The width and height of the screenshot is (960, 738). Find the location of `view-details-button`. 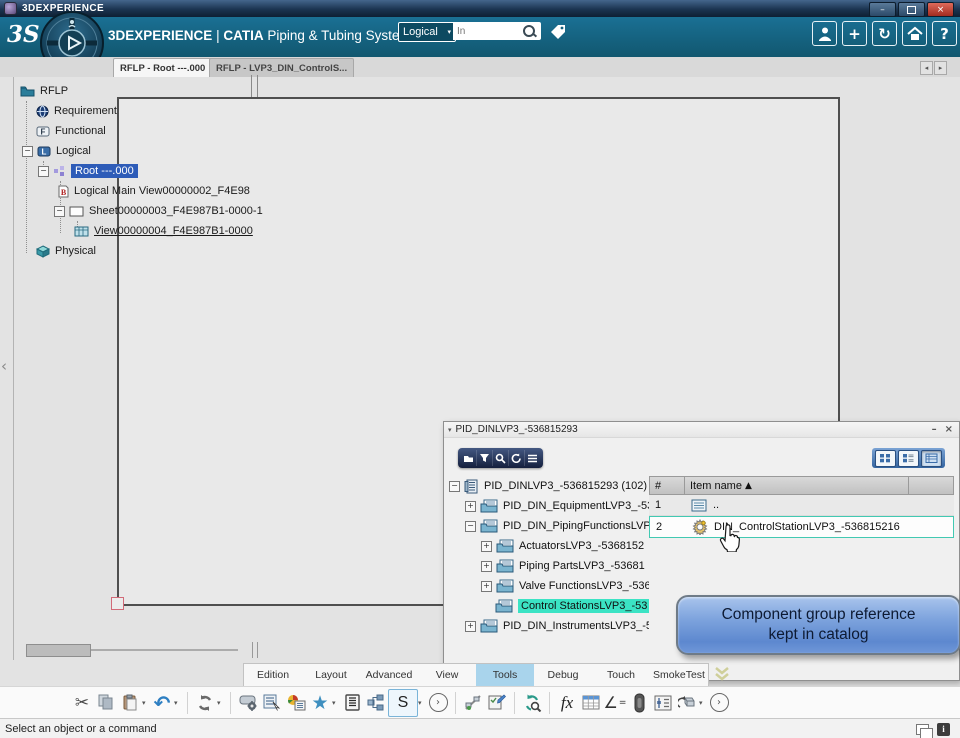

view-details-button is located at coordinates (931, 458).